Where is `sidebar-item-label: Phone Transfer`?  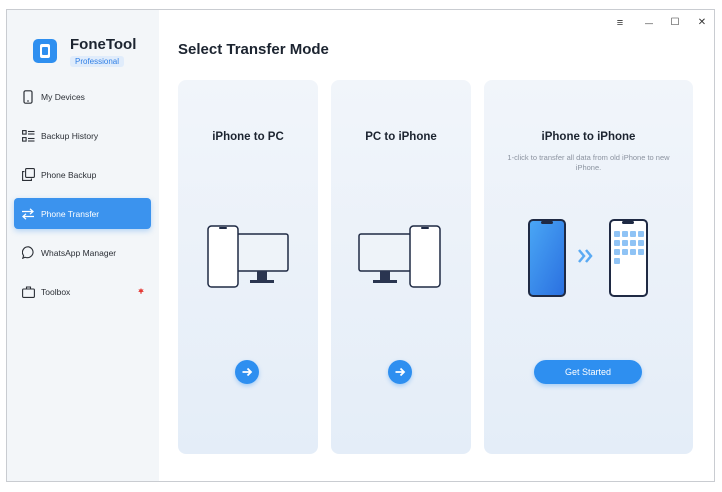 sidebar-item-label: Phone Transfer is located at coordinates (70, 213).